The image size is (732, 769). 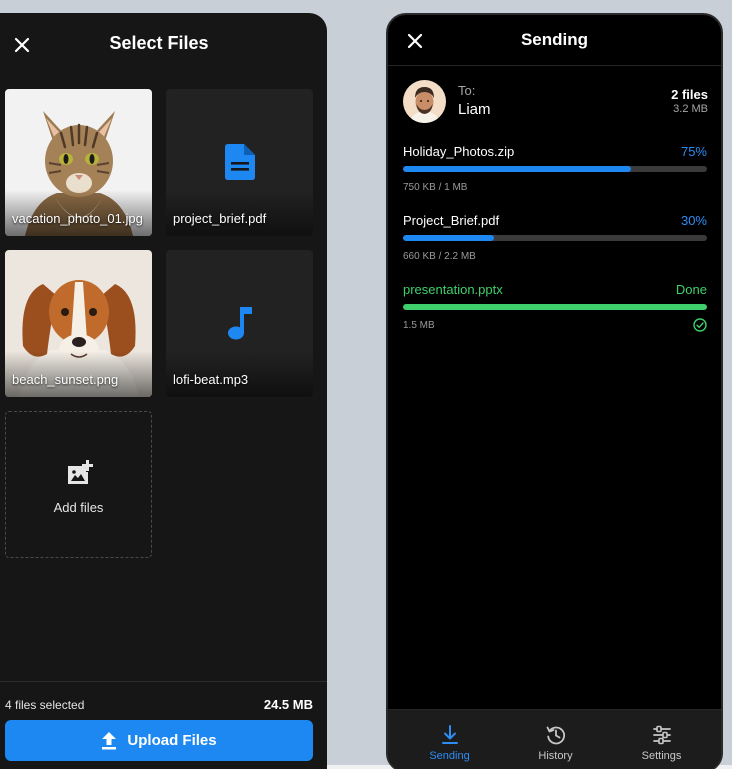 I want to click on file-tile-document: project_brief.pdf, so click(x=239, y=162).